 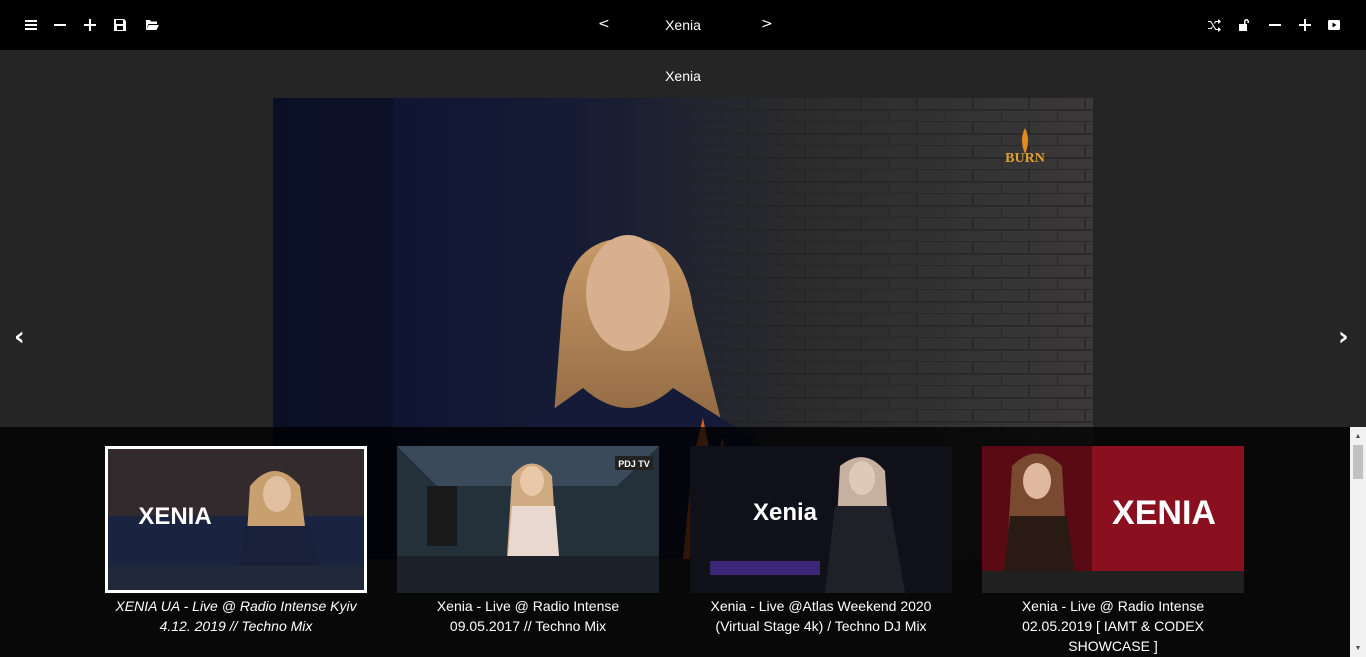 I want to click on menu-icon, so click(x=31, y=25).